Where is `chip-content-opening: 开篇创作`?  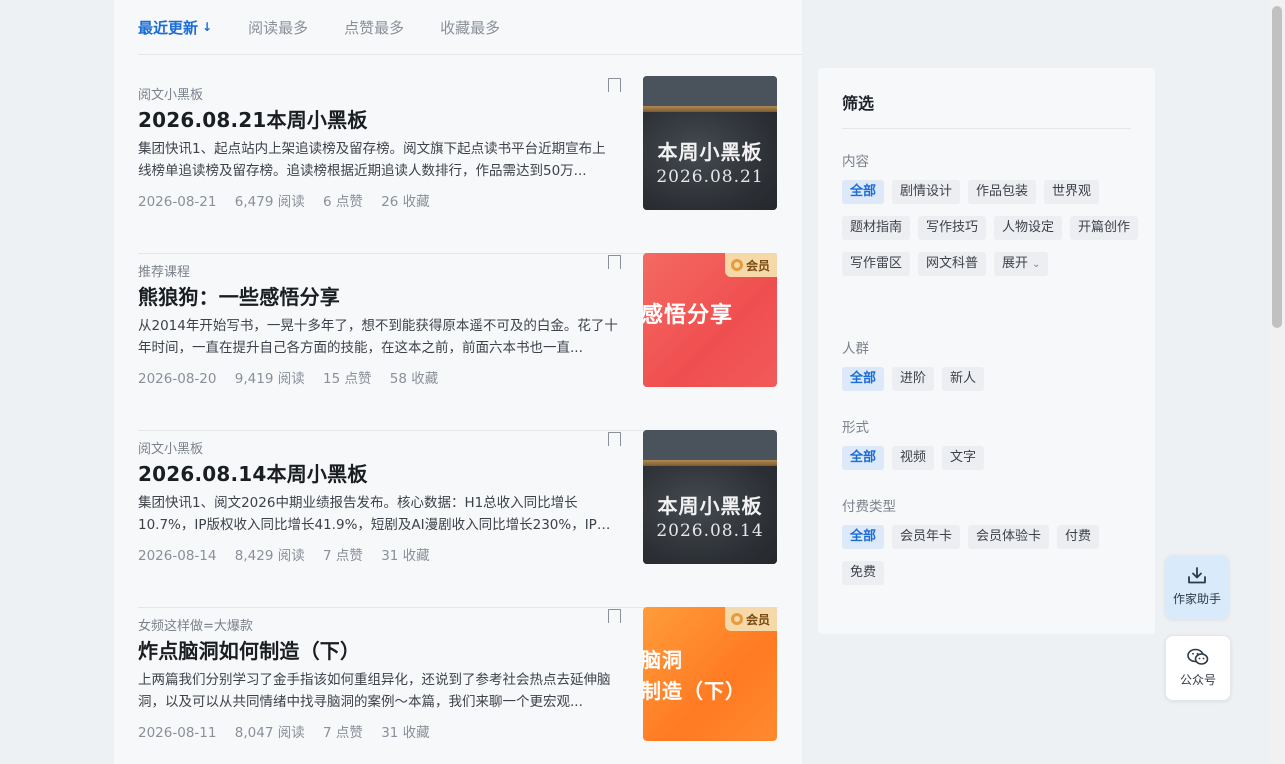
chip-content-opening: 开篇创作 is located at coordinates (1104, 228).